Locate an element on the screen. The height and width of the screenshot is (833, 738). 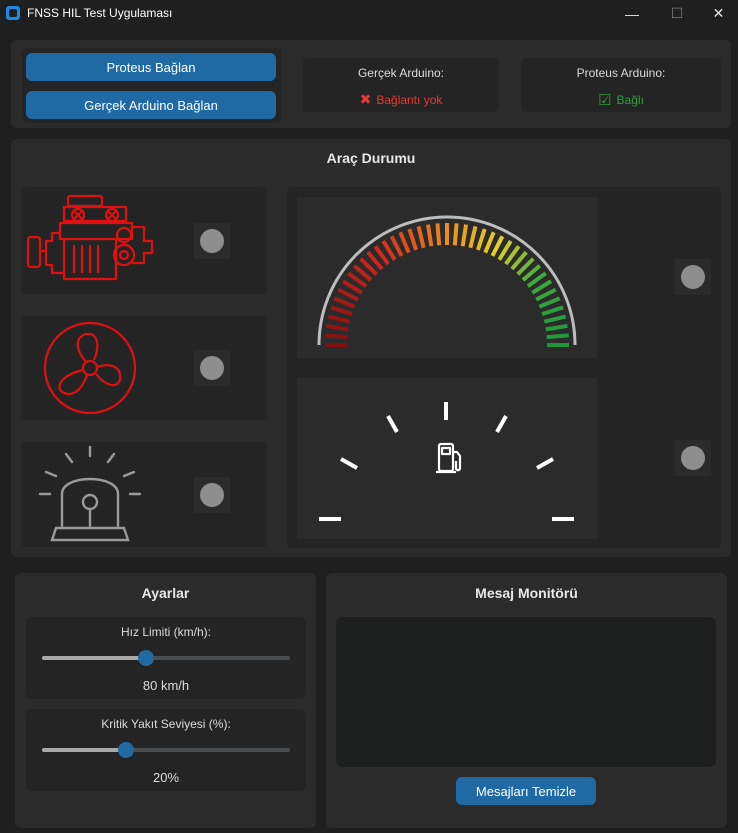
app-icon is located at coordinates (13, 13).